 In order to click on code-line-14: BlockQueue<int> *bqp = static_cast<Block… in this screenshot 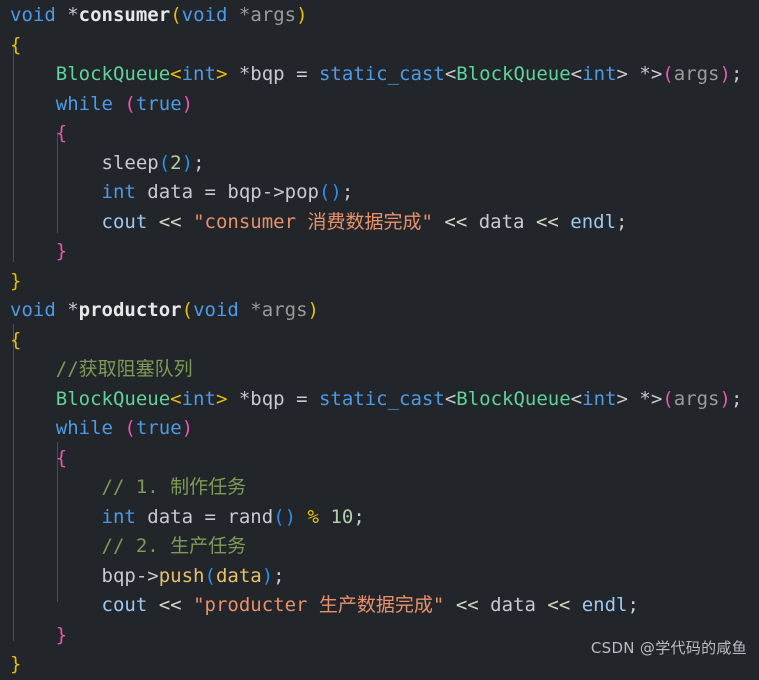, I will do `click(384, 400)`.